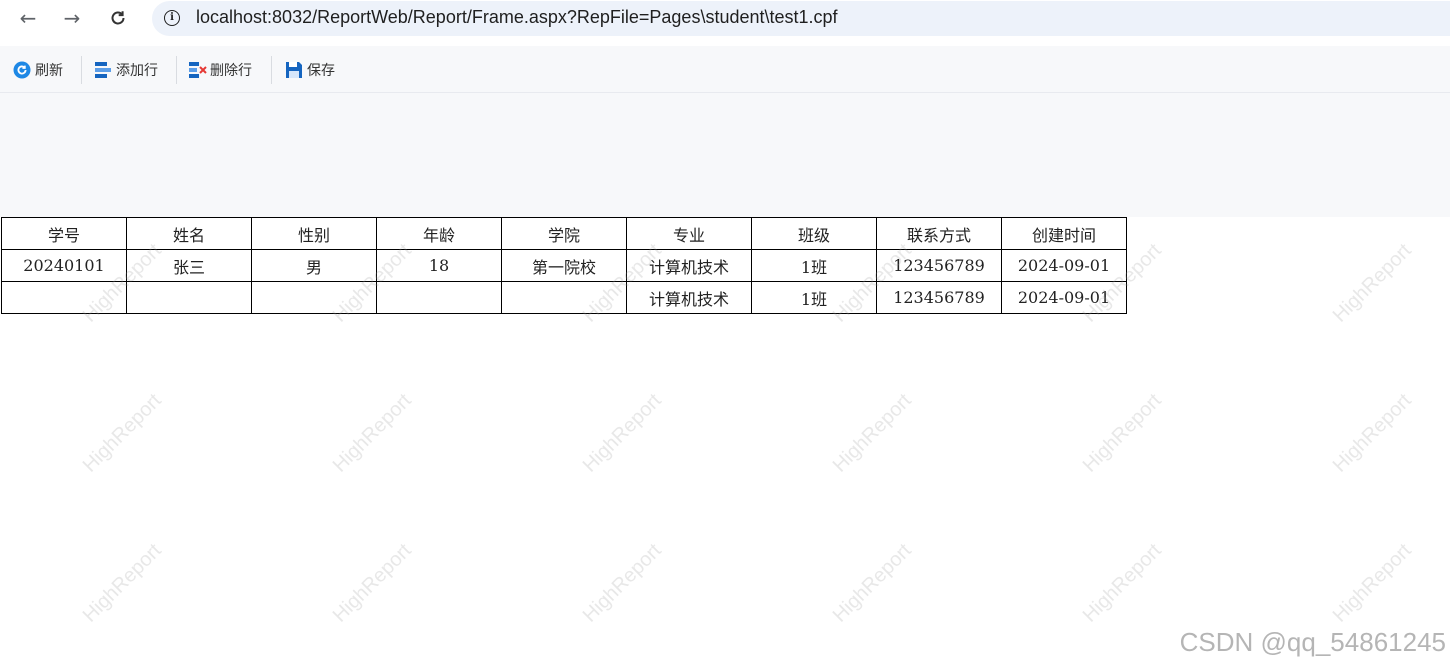 The width and height of the screenshot is (1450, 671). I want to click on back-arrow-icon: ←, so click(28, 18).